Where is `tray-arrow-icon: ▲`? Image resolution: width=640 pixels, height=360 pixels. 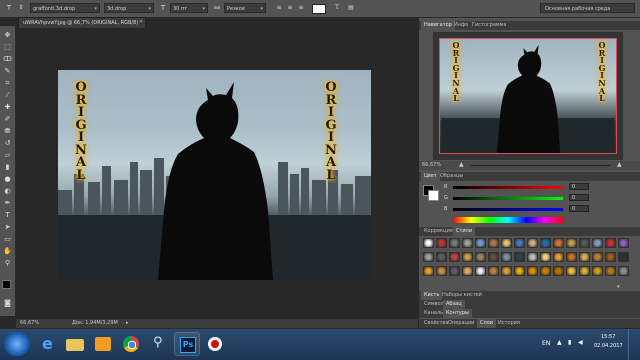 tray-arrow-icon: ▲ is located at coordinates (559, 342).